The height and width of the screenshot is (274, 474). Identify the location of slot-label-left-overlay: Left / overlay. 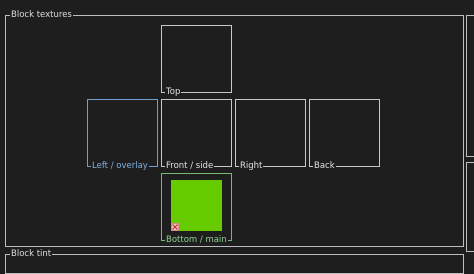
(120, 166).